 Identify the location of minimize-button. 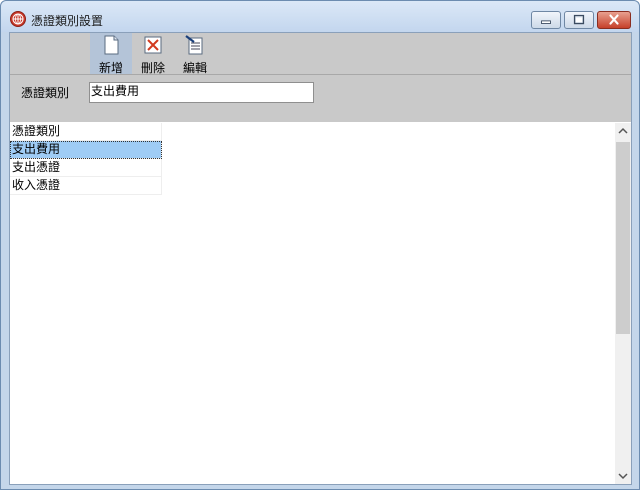
(546, 20).